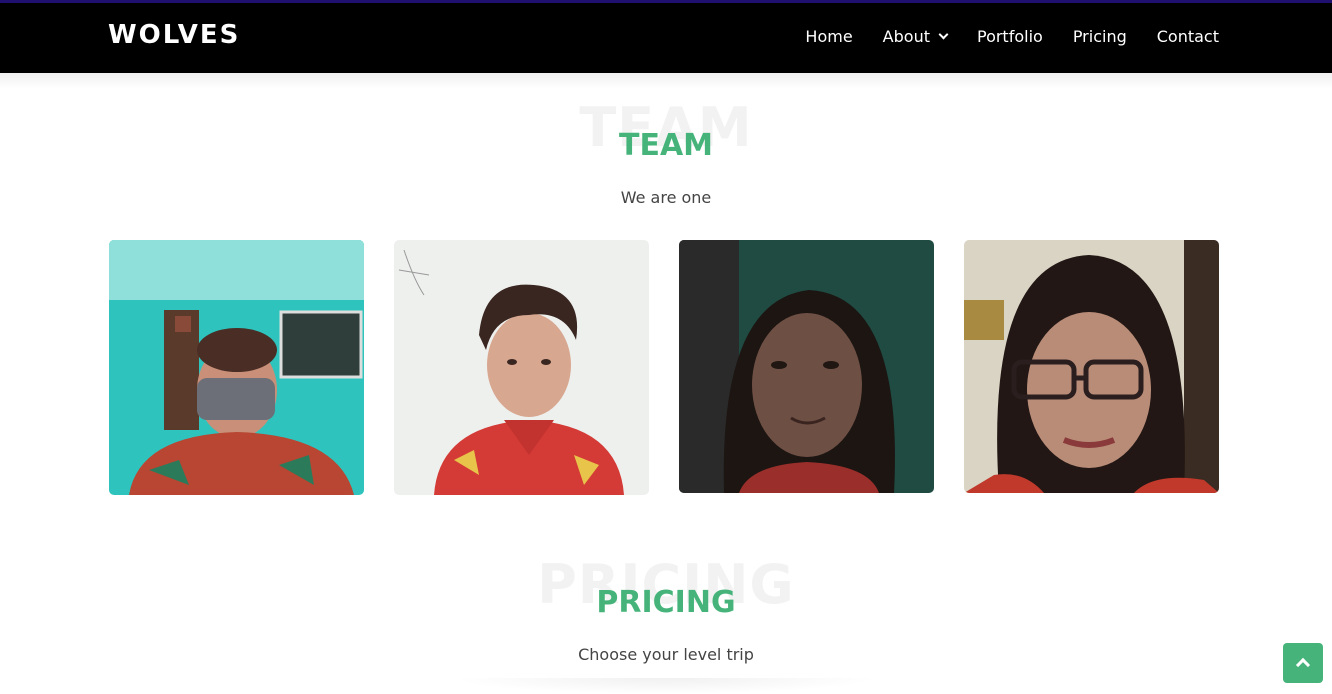  I want to click on back-to-top-button, so click(1303, 663).